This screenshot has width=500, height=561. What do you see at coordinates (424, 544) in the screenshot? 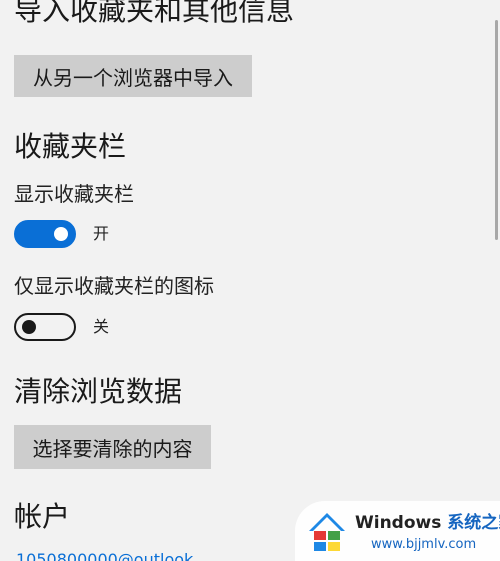
I see `watermark-url: www.bjjmlv.com` at bounding box center [424, 544].